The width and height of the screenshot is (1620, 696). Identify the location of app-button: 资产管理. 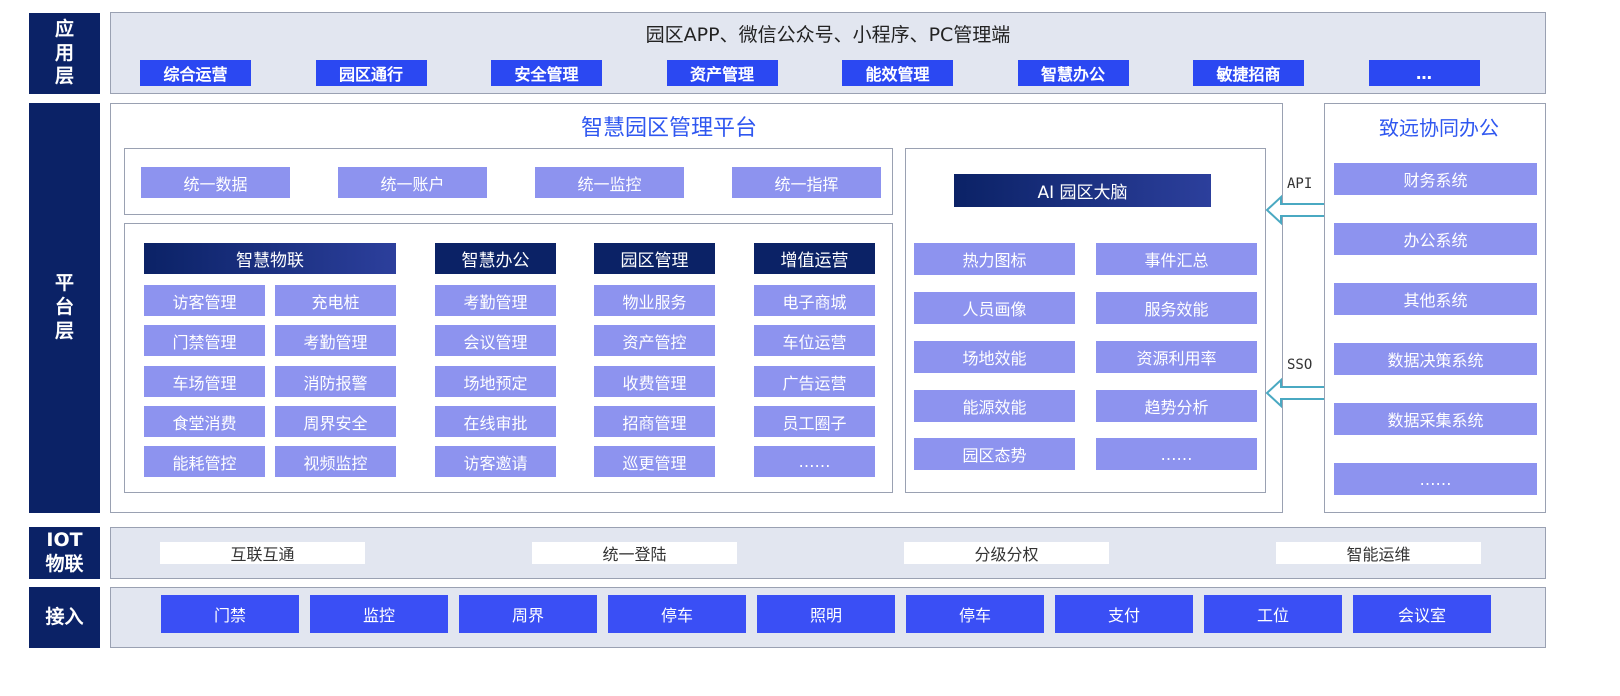
(722, 73).